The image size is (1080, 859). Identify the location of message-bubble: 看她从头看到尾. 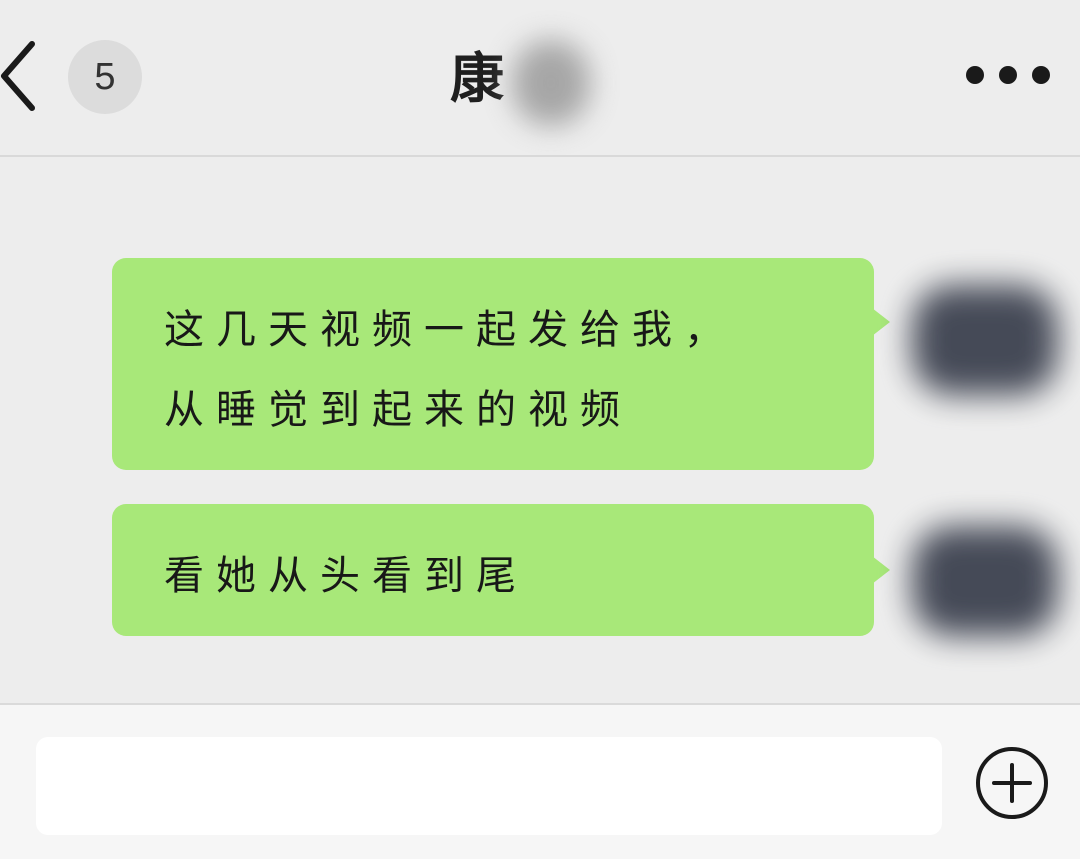
(493, 570).